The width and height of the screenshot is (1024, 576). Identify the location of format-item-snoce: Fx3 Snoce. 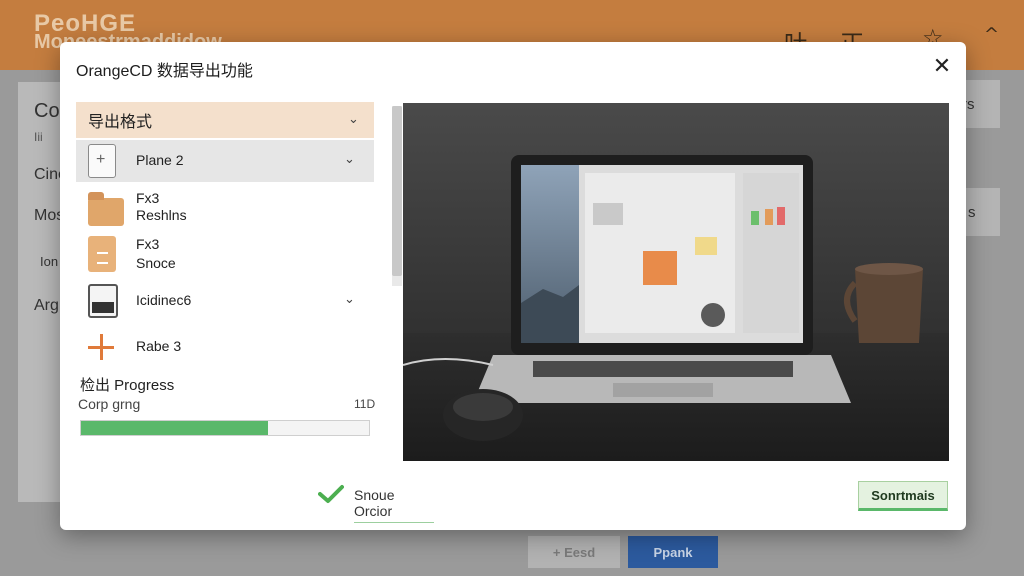
(225, 255).